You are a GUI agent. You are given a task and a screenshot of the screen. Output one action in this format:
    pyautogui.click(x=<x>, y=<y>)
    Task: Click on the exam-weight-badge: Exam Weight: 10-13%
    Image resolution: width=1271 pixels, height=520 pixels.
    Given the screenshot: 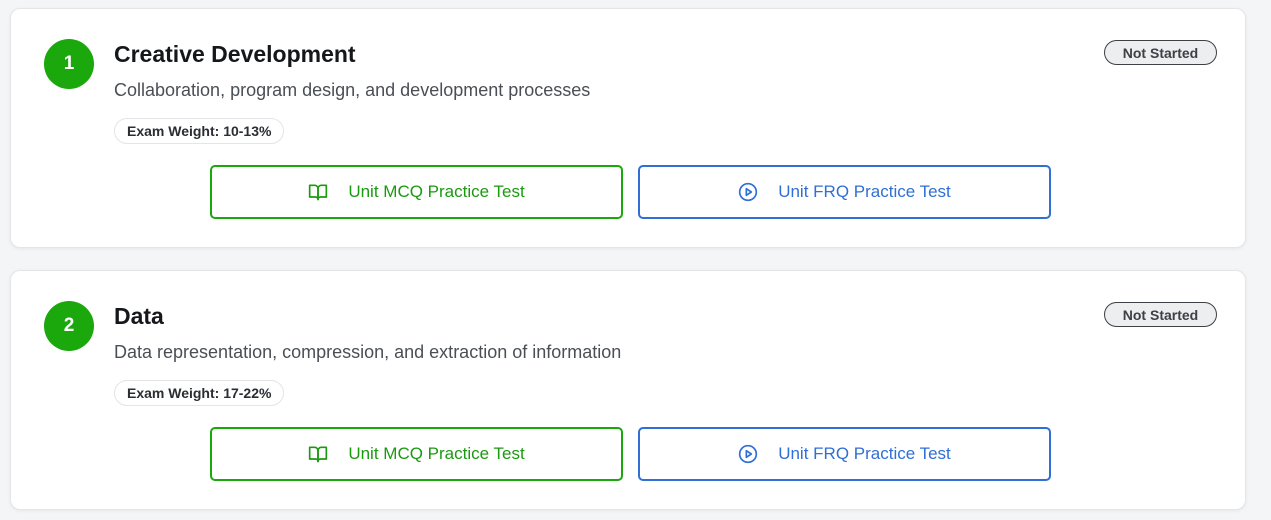 What is the action you would take?
    pyautogui.click(x=199, y=131)
    